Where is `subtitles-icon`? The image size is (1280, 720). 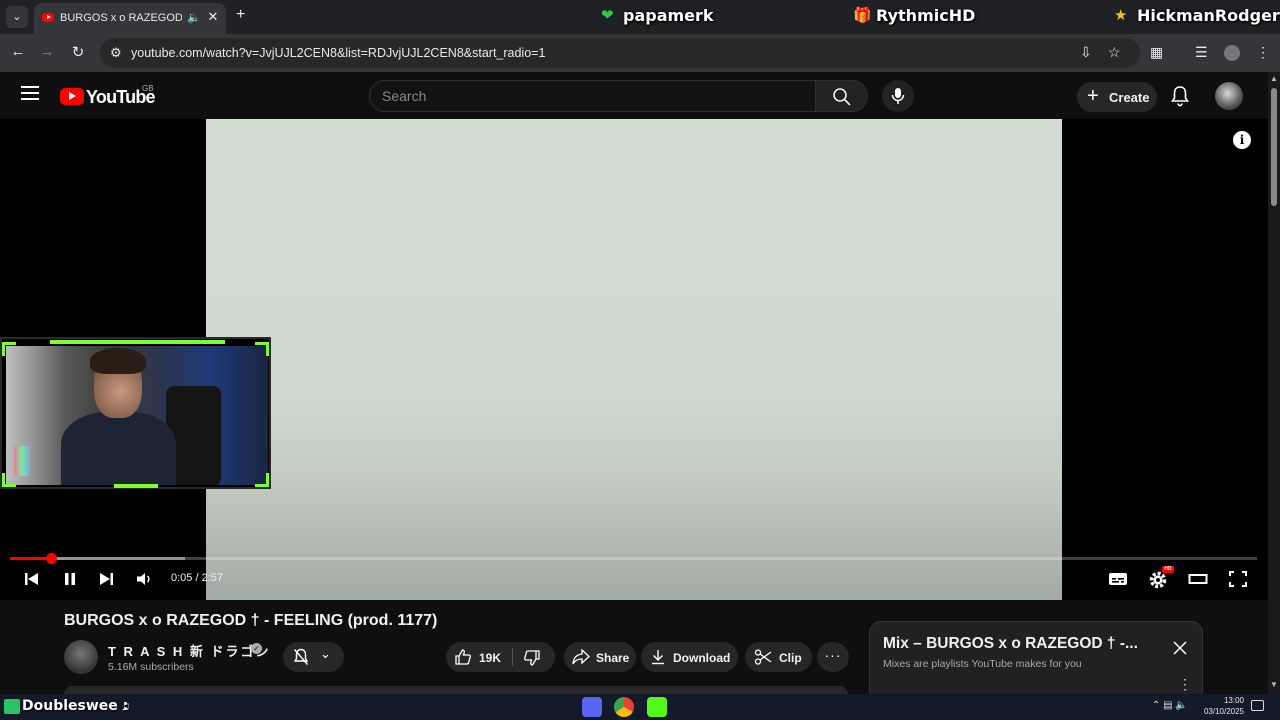
subtitles-icon is located at coordinates (1118, 579).